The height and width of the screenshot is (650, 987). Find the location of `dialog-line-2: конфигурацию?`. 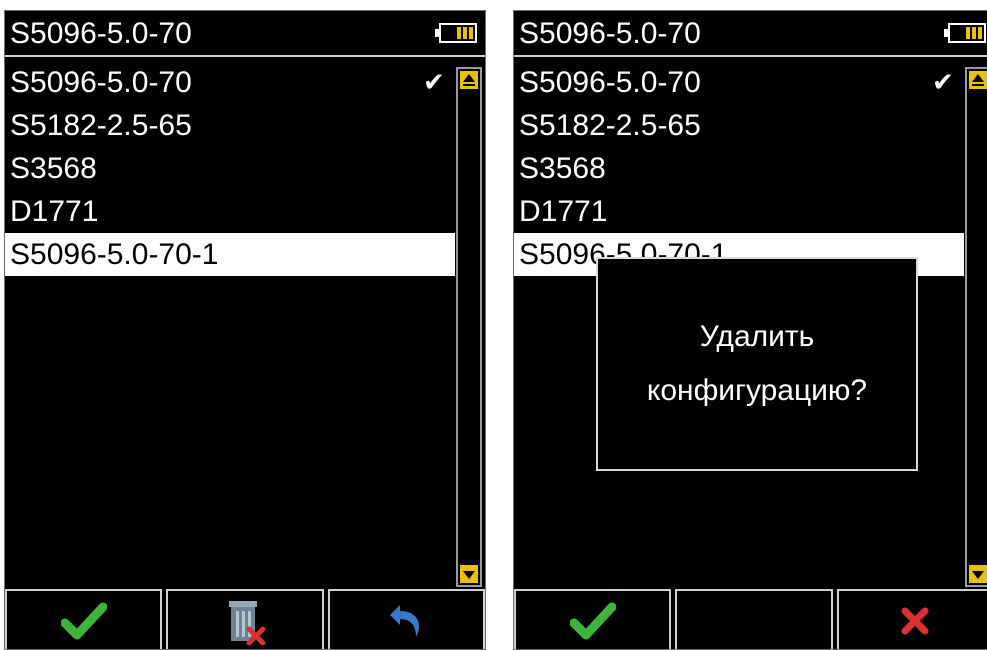

dialog-line-2: конфигурацию? is located at coordinates (757, 390).